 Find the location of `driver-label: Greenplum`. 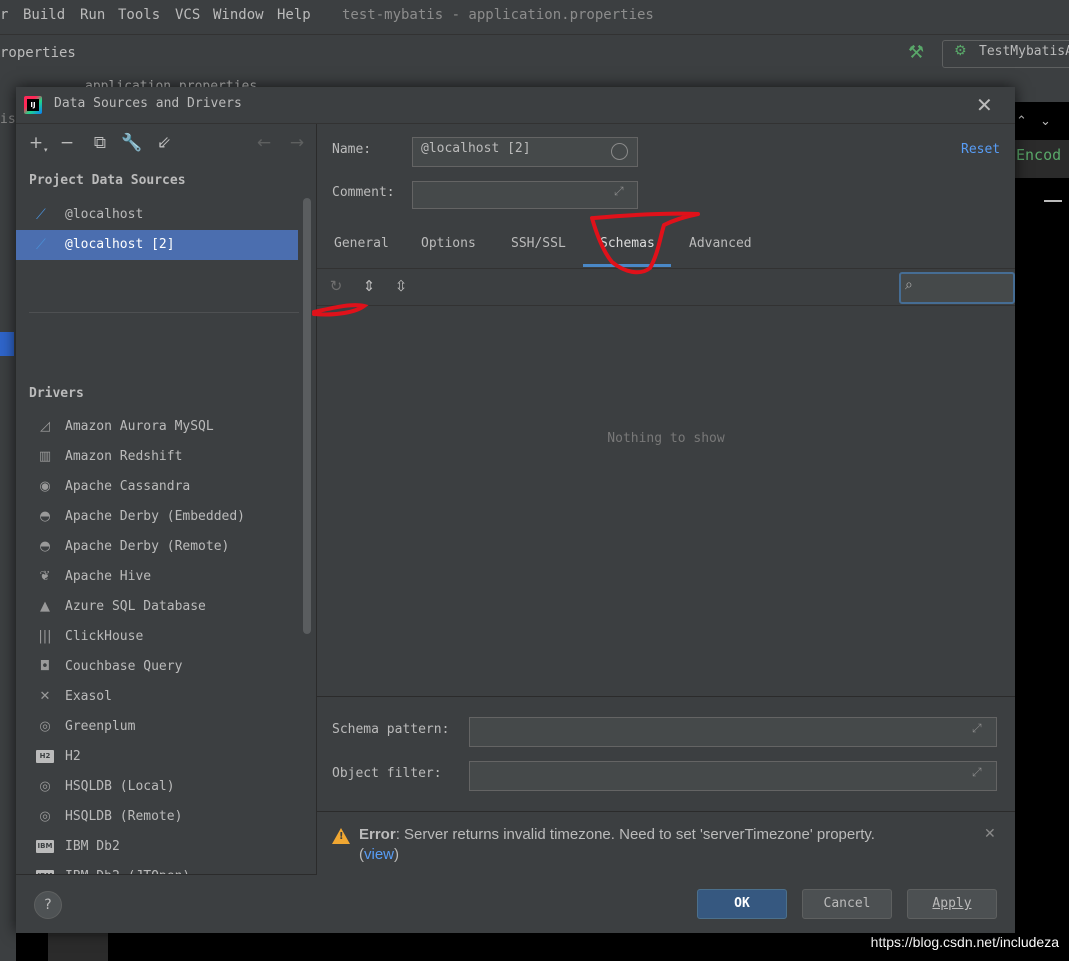

driver-label: Greenplum is located at coordinates (100, 726).